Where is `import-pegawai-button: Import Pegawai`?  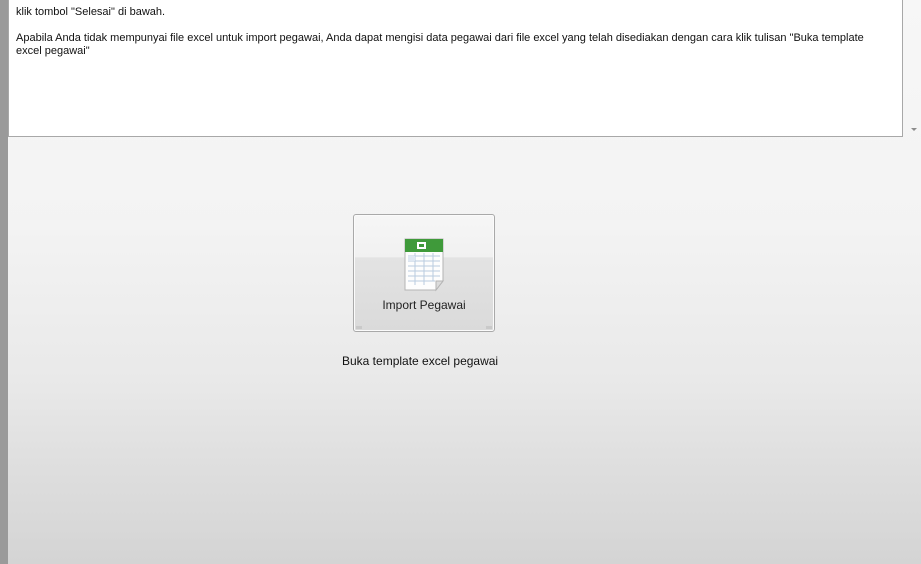
import-pegawai-button: Import Pegawai is located at coordinates (424, 273).